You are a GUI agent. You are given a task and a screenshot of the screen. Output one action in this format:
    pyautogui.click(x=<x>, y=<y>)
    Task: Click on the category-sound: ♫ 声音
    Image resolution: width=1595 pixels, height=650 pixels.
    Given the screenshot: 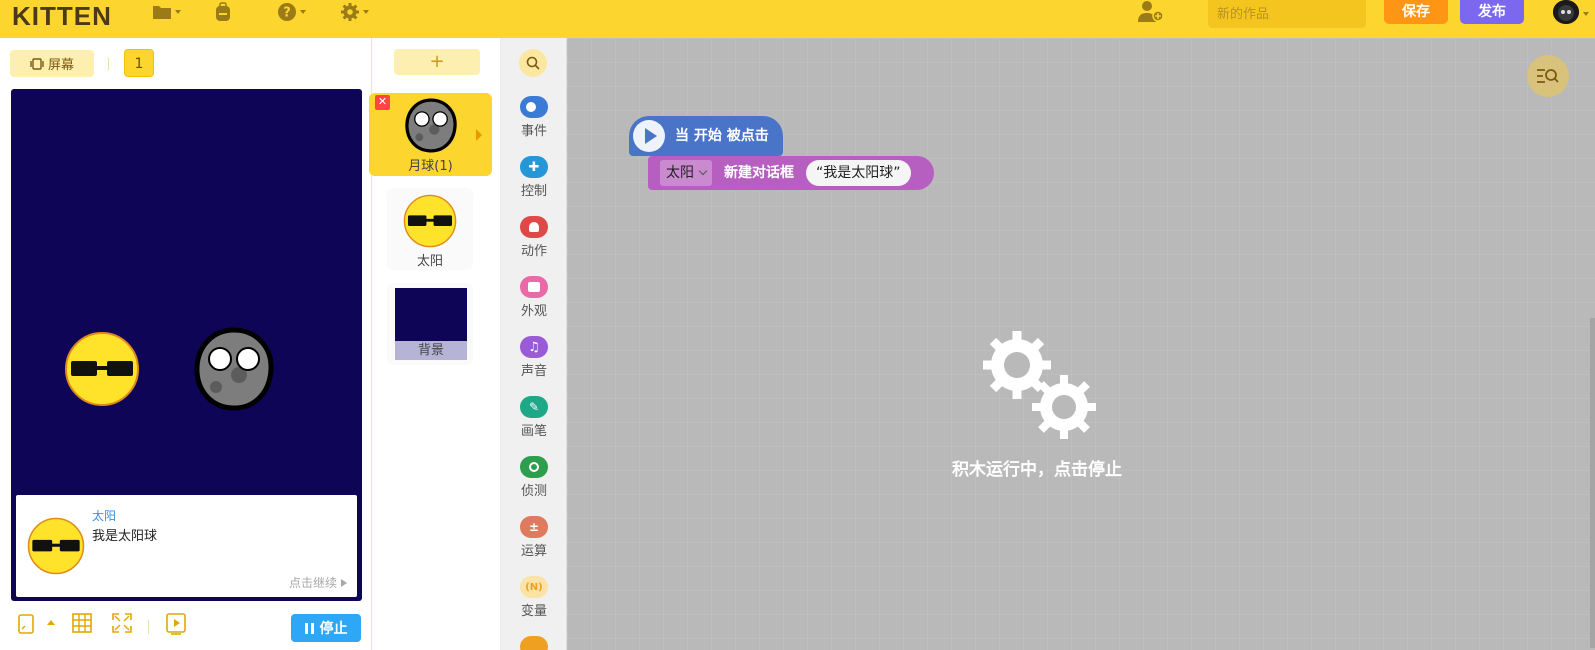 What is the action you would take?
    pyautogui.click(x=534, y=357)
    